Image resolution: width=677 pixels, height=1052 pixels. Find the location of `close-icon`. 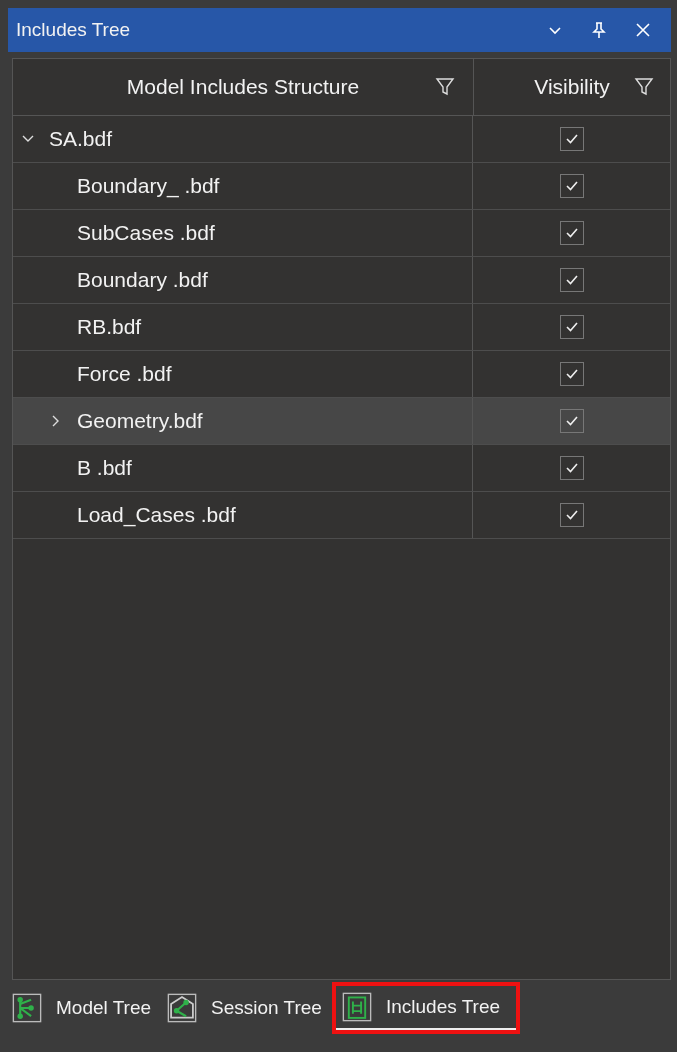

close-icon is located at coordinates (643, 30).